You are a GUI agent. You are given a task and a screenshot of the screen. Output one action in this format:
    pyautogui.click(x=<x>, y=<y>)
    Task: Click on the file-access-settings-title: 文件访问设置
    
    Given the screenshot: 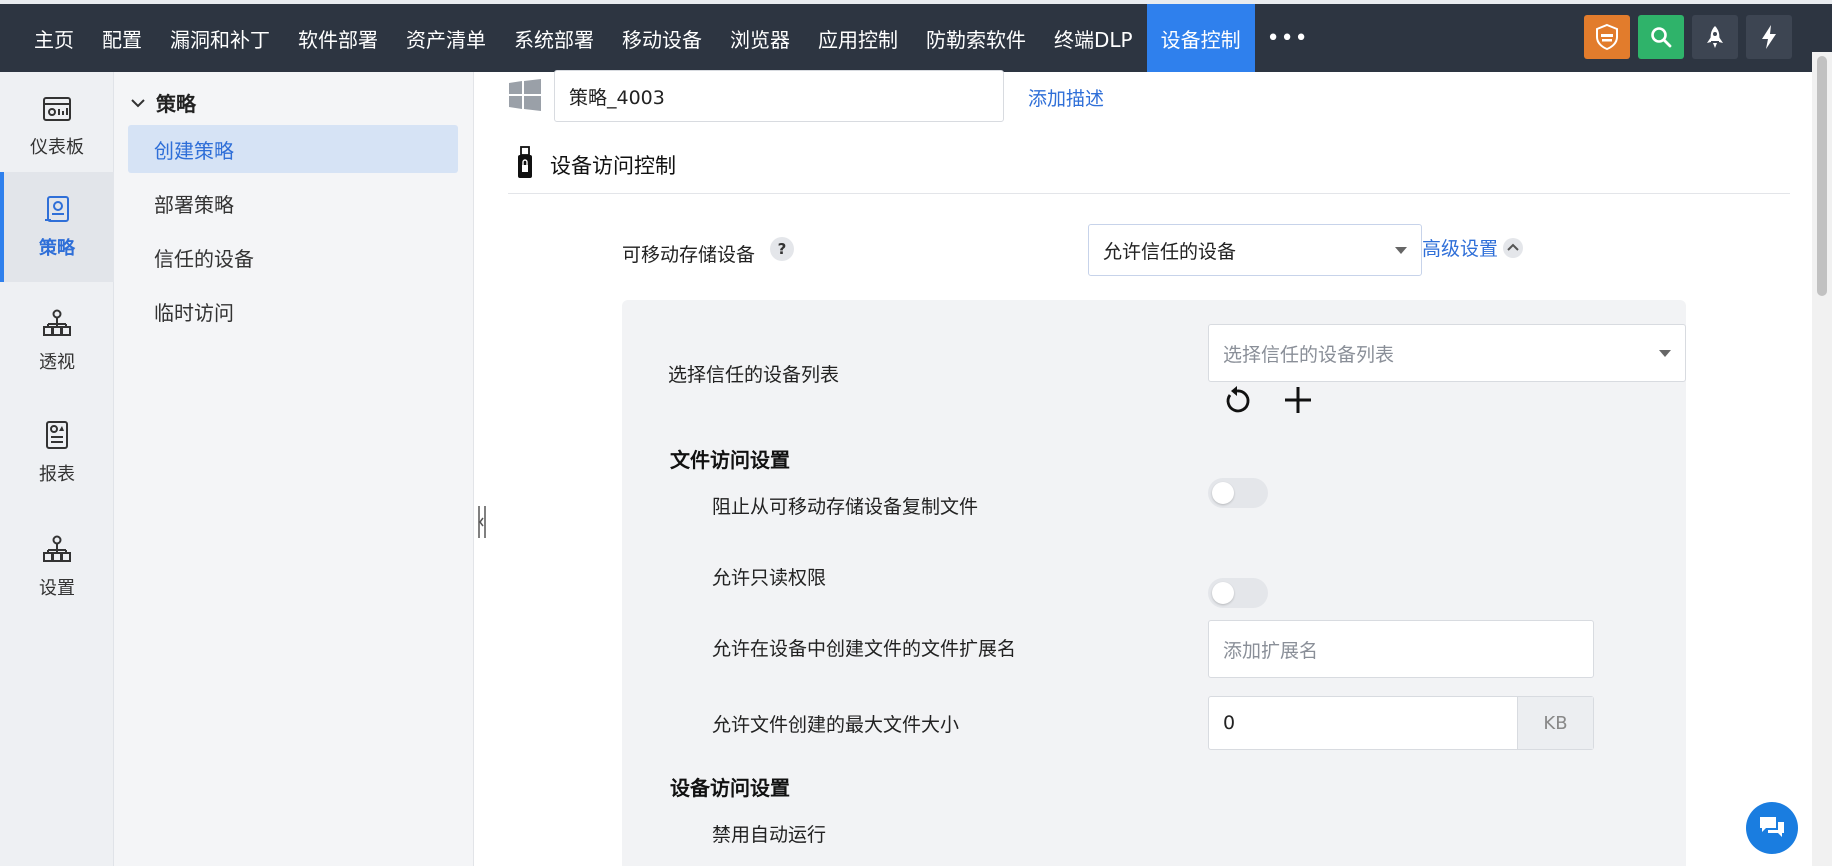 What is the action you would take?
    pyautogui.click(x=730, y=460)
    